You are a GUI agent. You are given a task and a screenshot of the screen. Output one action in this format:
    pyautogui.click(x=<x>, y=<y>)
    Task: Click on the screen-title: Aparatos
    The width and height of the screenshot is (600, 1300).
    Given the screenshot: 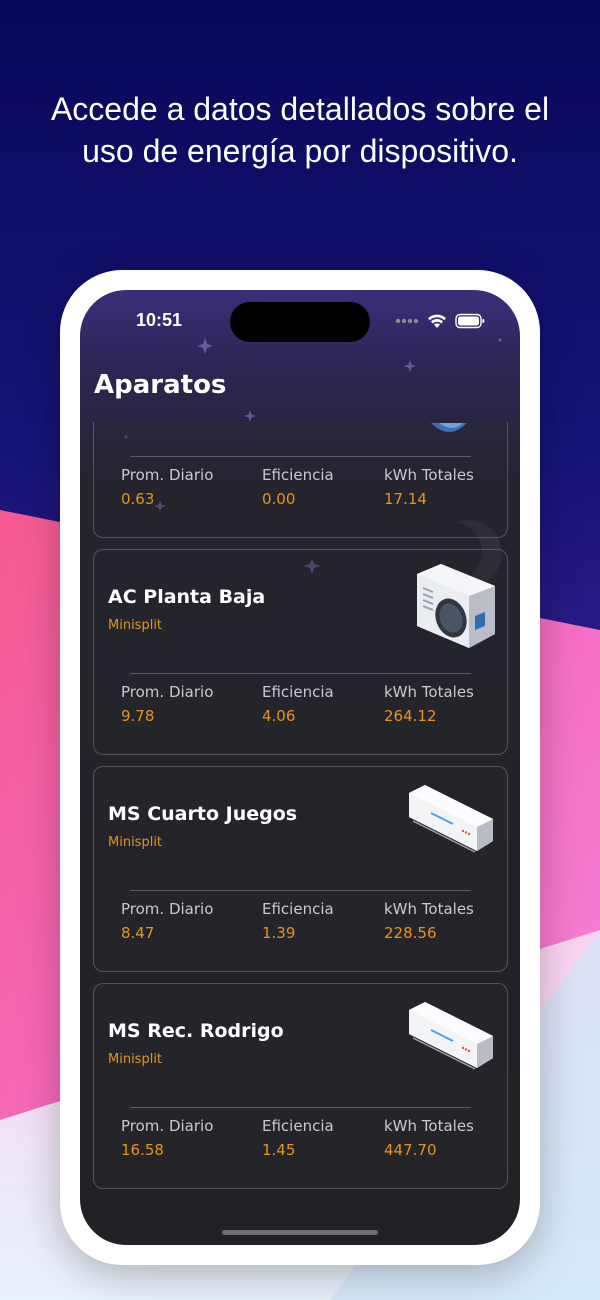 What is the action you would take?
    pyautogui.click(x=160, y=385)
    